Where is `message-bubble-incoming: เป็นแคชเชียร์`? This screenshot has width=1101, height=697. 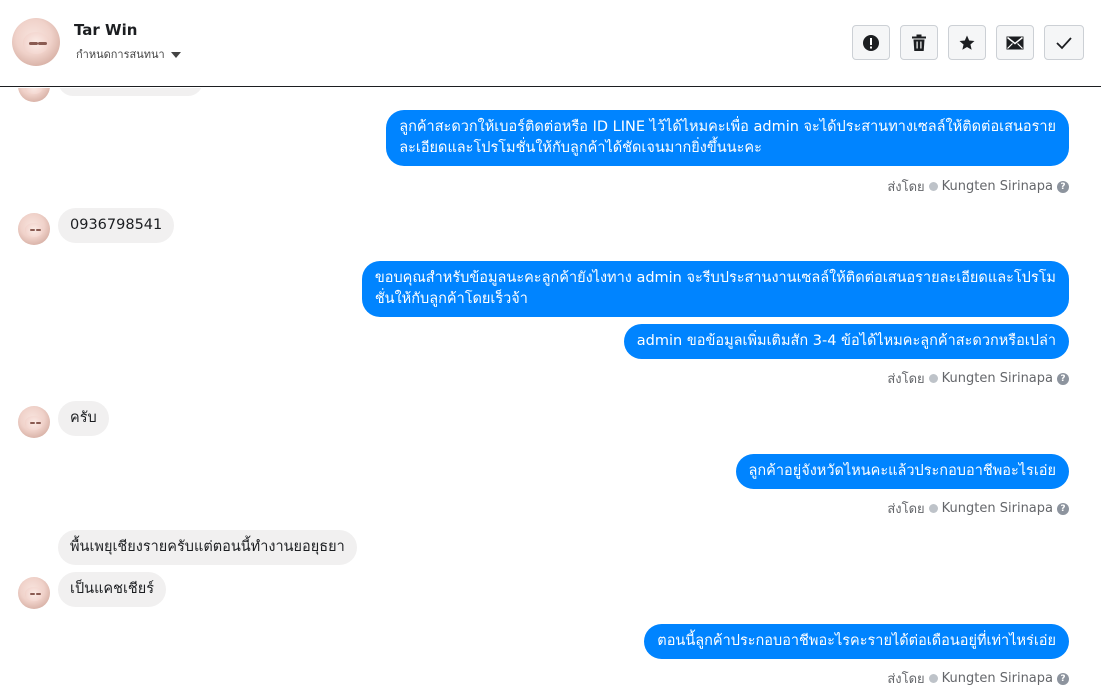
message-bubble-incoming: เป็นแคชเชียร์ is located at coordinates (112, 589).